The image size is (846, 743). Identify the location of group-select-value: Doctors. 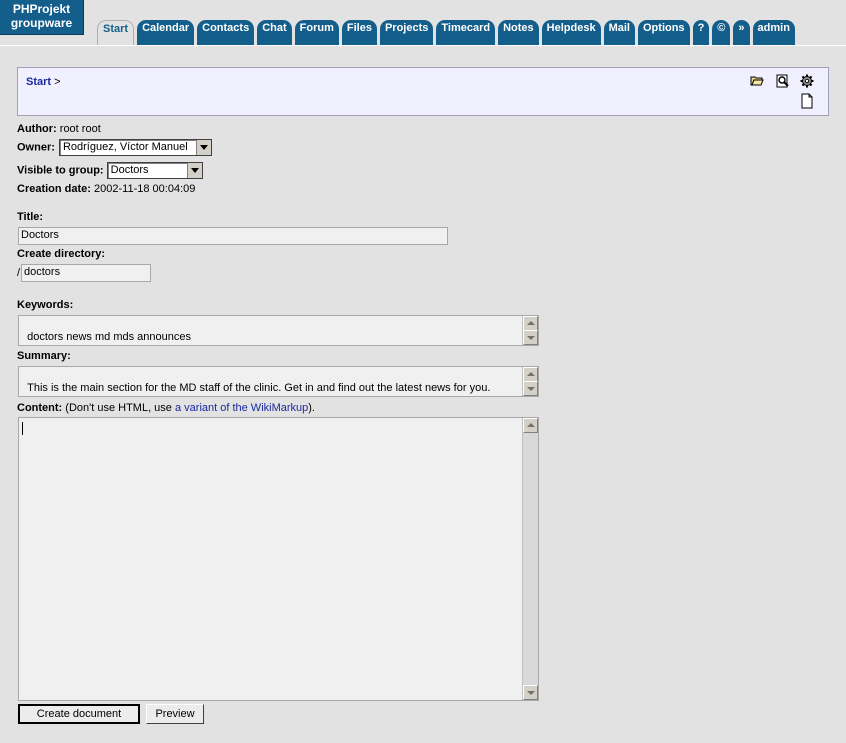
(129, 170).